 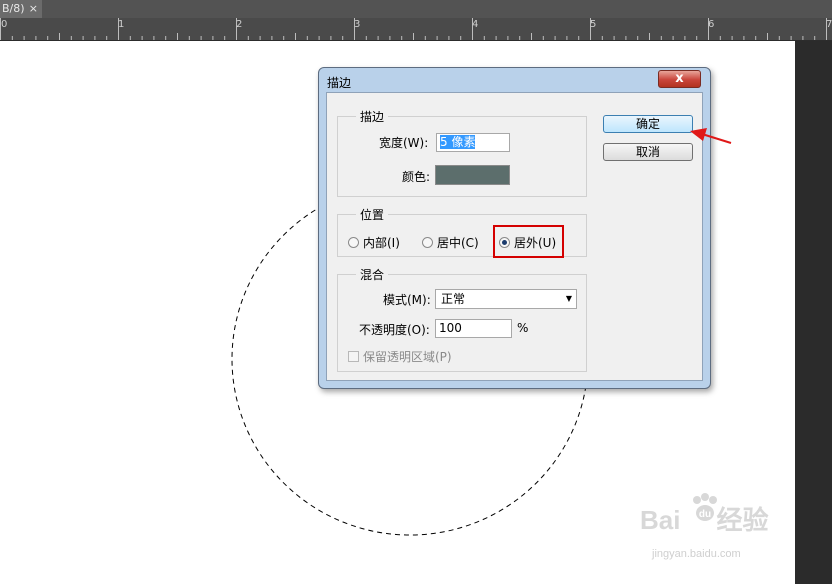 What do you see at coordinates (711, 136) in the screenshot?
I see `annotation-arrow` at bounding box center [711, 136].